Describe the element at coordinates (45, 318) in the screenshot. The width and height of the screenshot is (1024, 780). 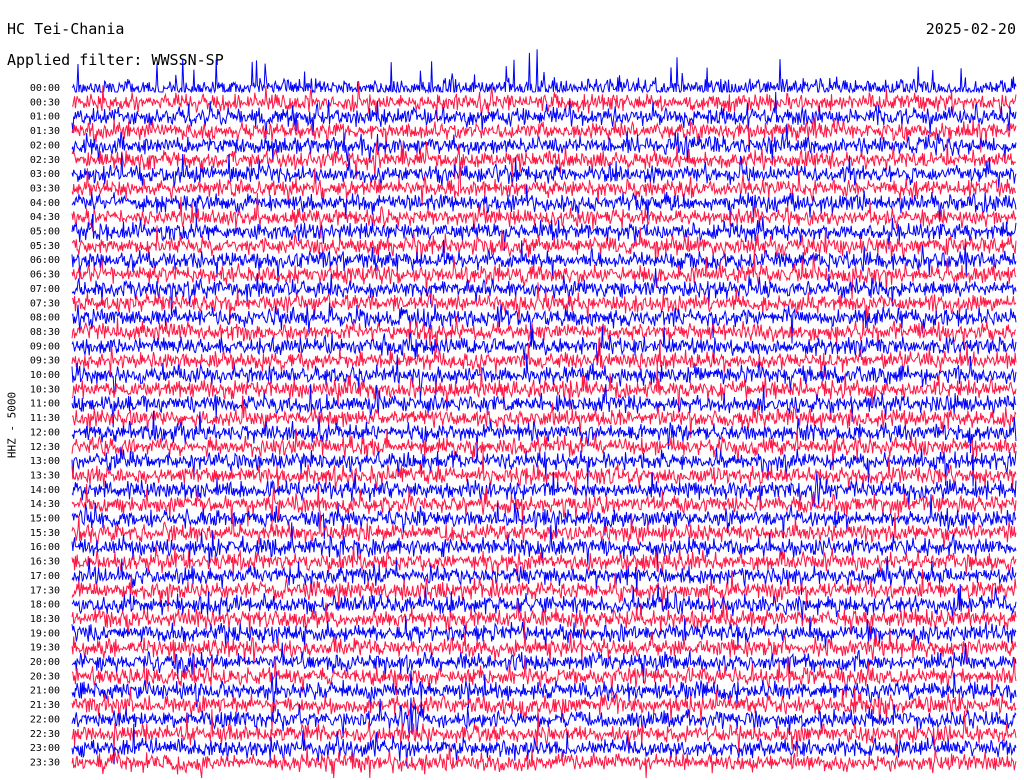
I see `row-label-0800: 08:00` at that location.